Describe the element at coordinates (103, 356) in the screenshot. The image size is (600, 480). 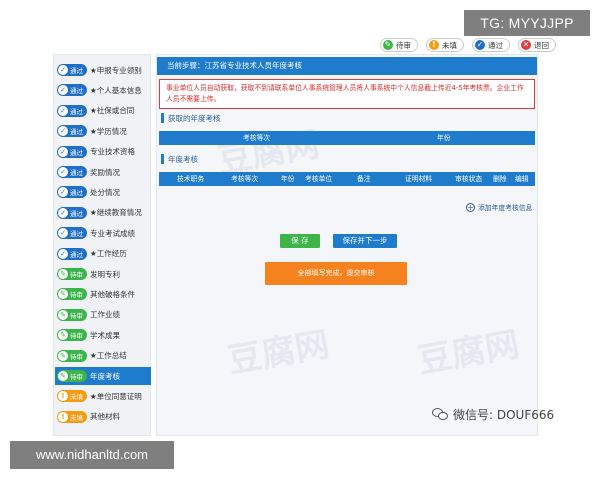
I see `sidebar-item: ✎ 待审 ★ 工作总结` at that location.